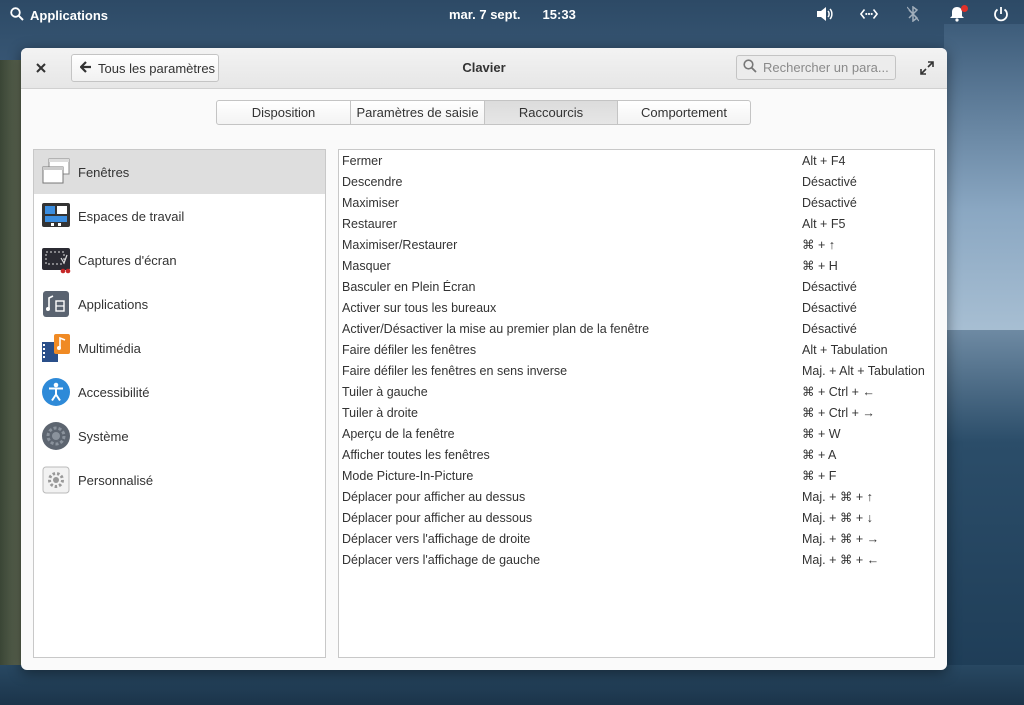 The width and height of the screenshot is (1024, 705). Describe the element at coordinates (636, 286) in the screenshot. I see `shortcut-row-fullscreen: Basculer en Plein Écran Désactivé` at that location.